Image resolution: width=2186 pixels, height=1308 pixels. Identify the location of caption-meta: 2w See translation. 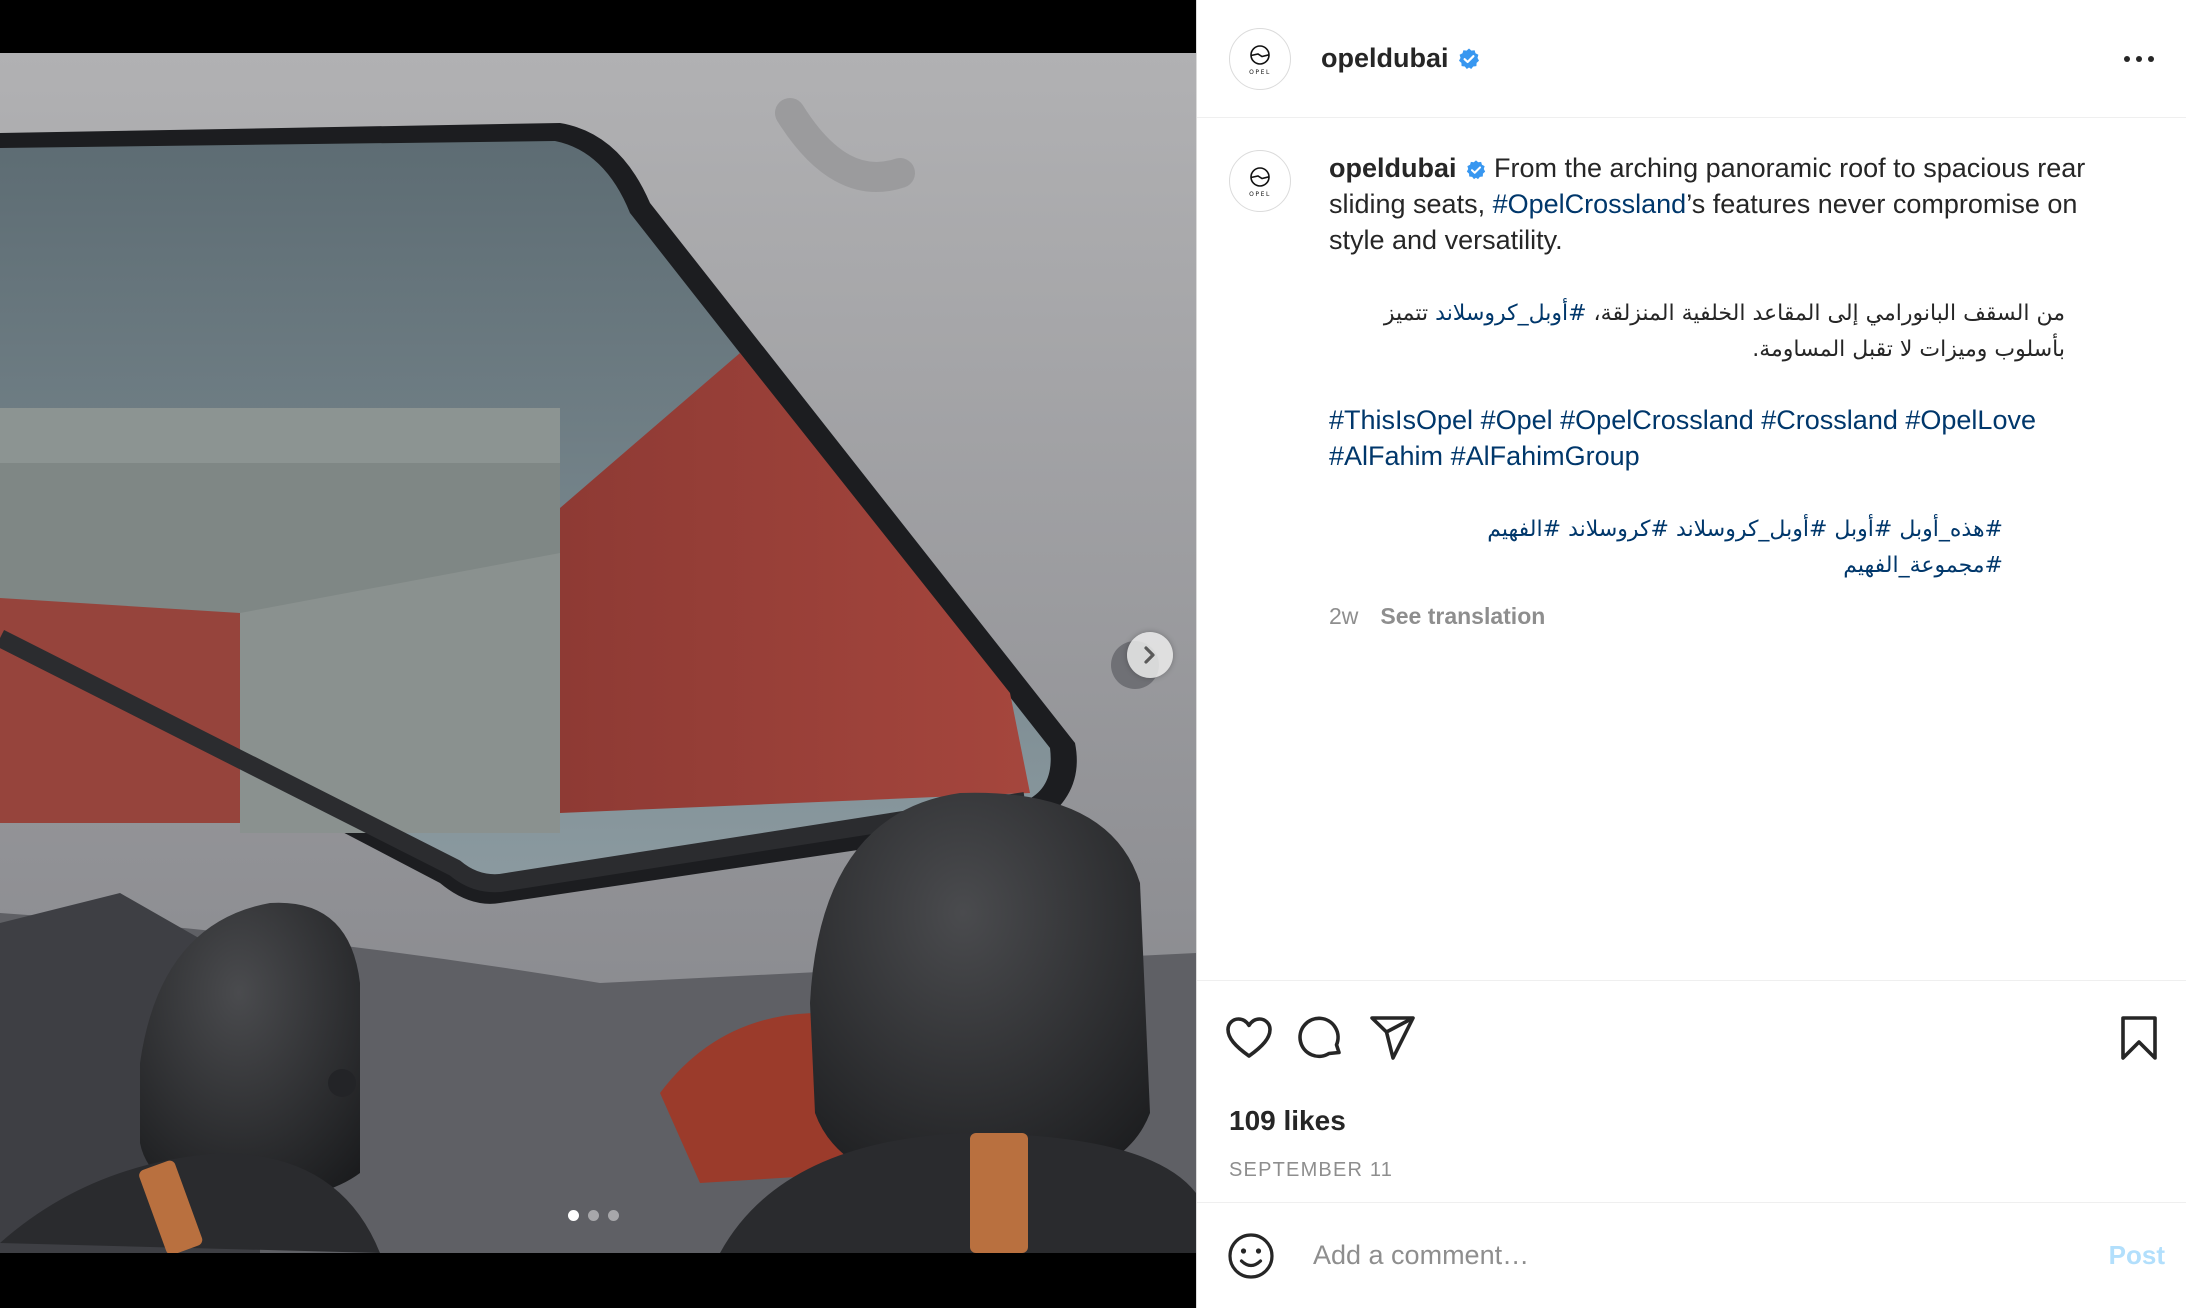
(1724, 616).